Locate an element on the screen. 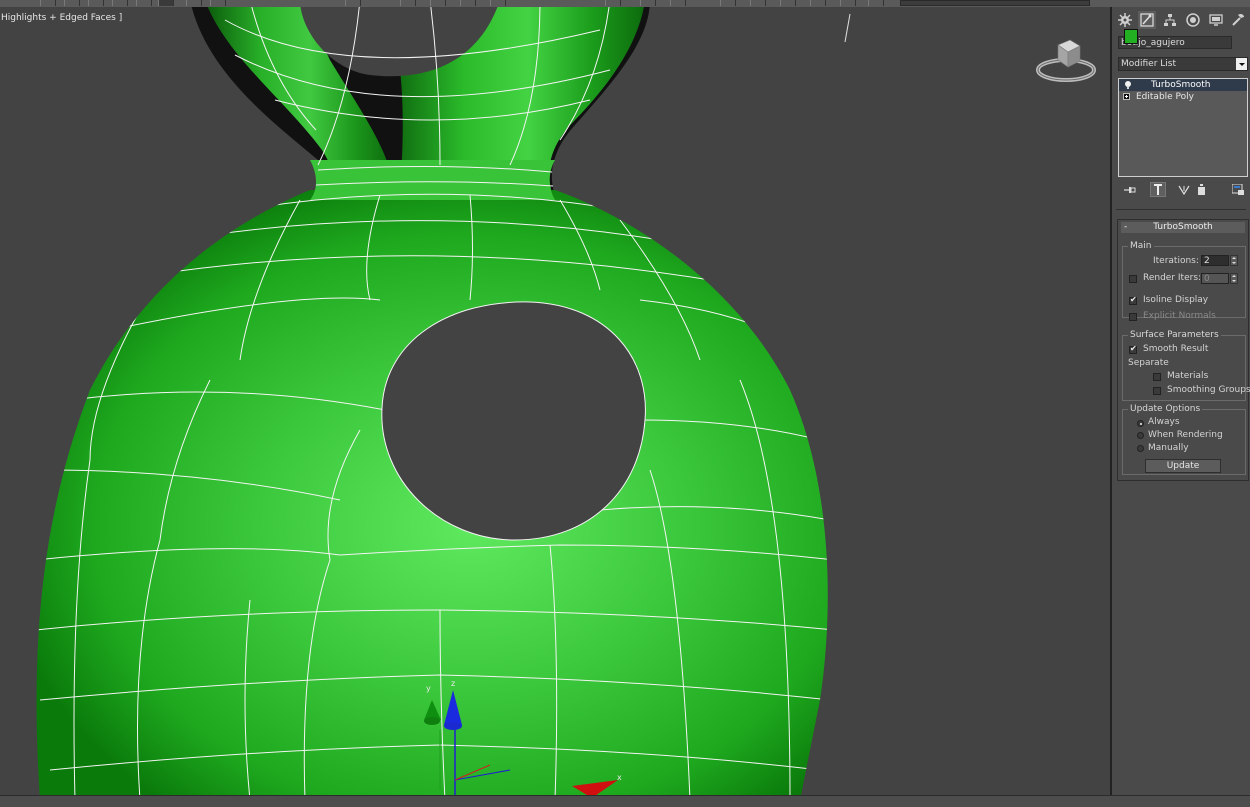 The height and width of the screenshot is (807, 1250). rollout-title: TurboSmooth is located at coordinates (1183, 227).